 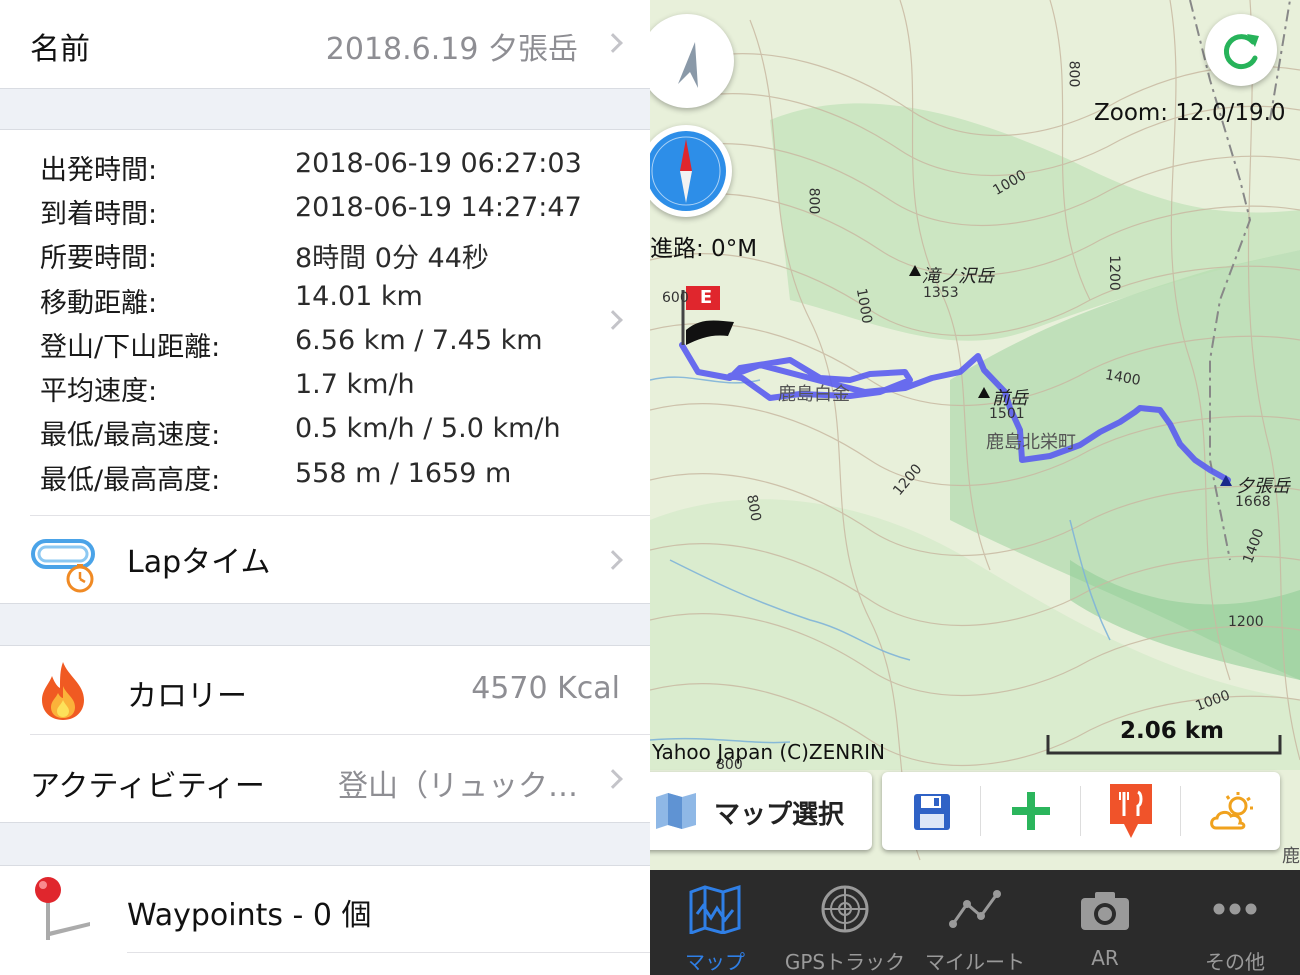 I want to click on map-select-button: マップ選択, so click(x=761, y=811).